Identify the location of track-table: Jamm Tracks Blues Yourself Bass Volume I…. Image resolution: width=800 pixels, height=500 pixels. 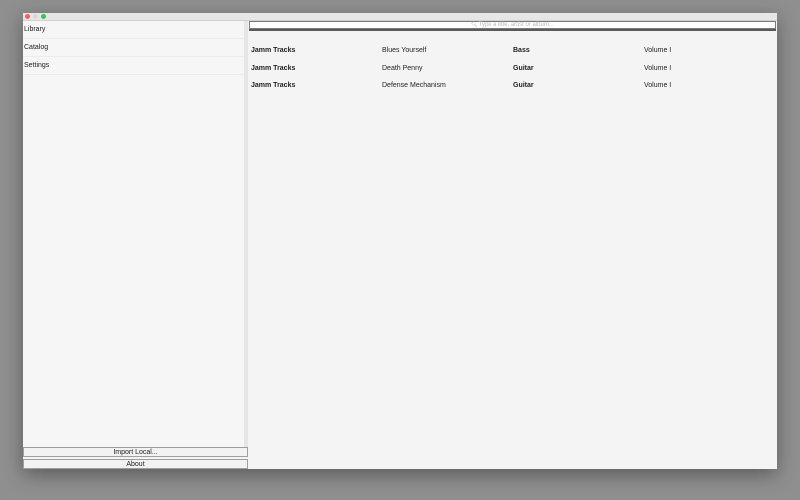
(512, 73).